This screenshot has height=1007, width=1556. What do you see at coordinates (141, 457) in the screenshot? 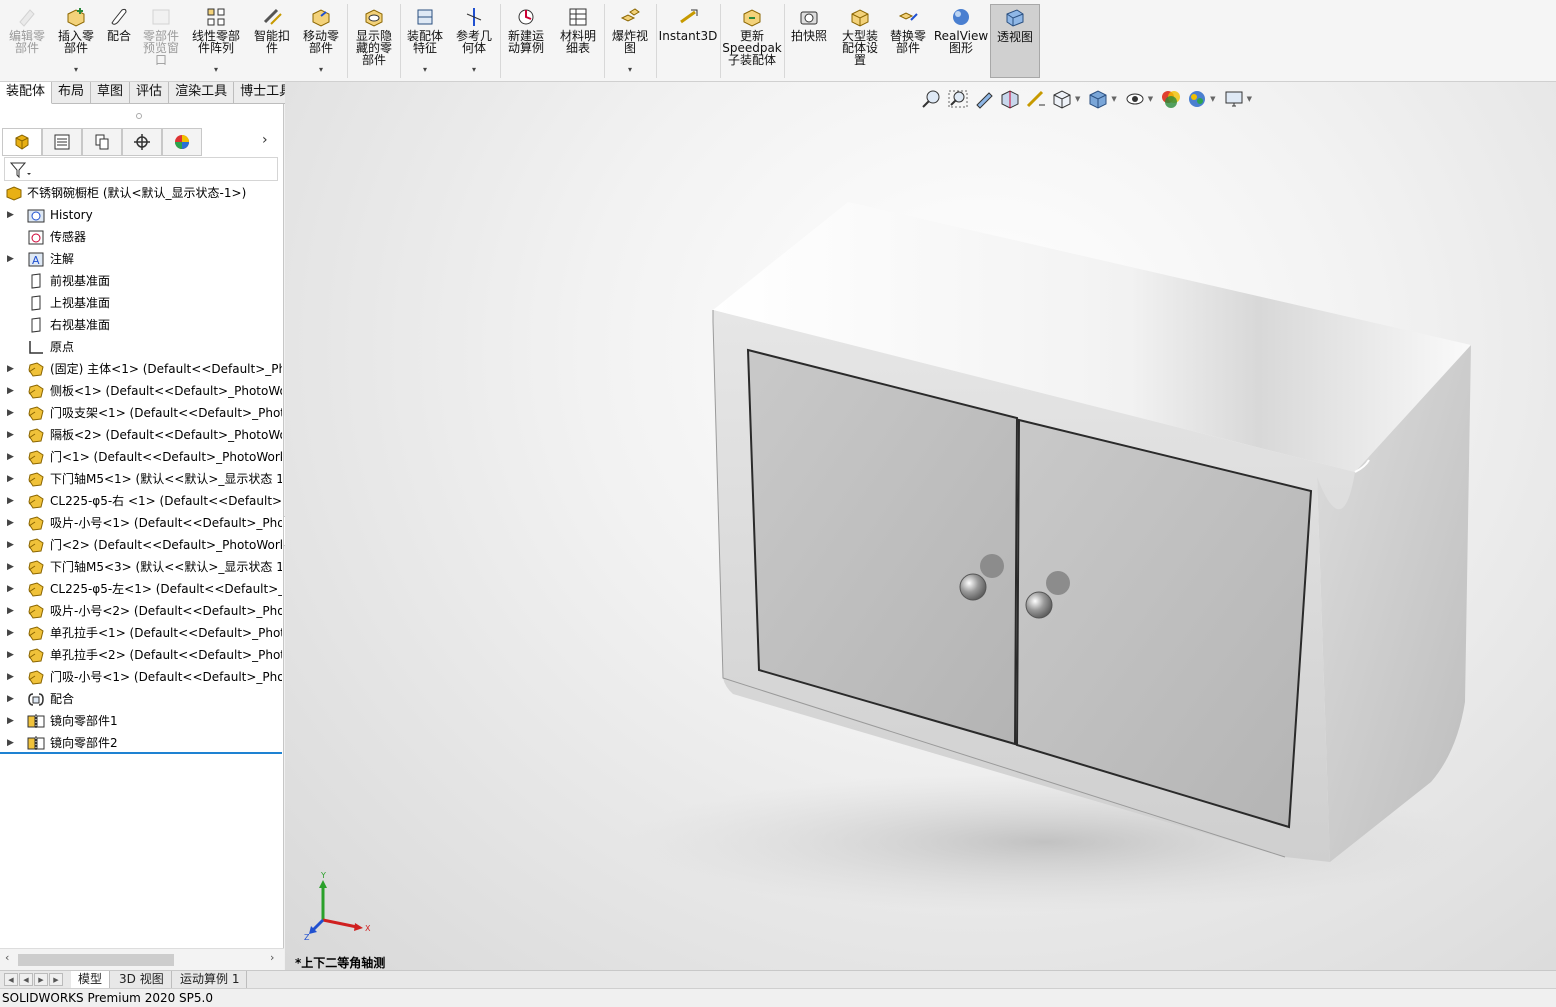
I see `tree-item: ▶ 门<1> (Default<<Default>_PhotoWorks` at bounding box center [141, 457].